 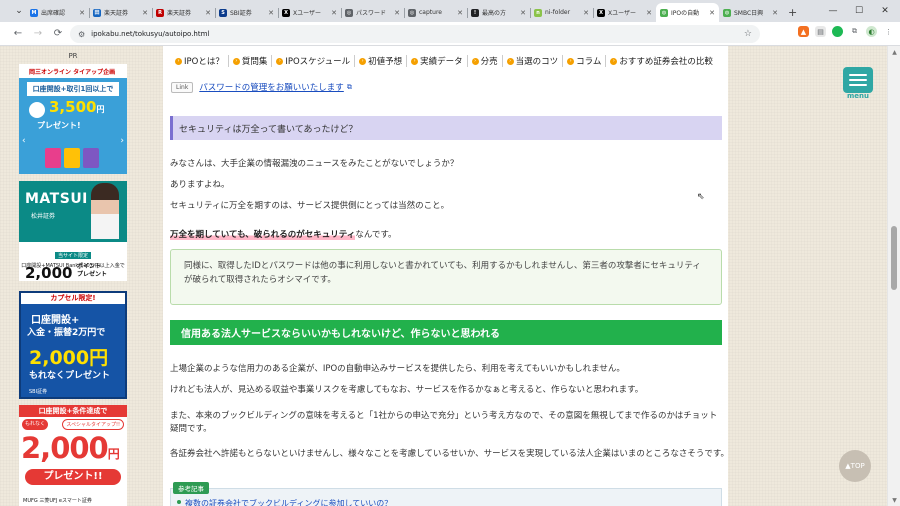 I want to click on back-to-top-button: ▲TOP, so click(x=855, y=466).